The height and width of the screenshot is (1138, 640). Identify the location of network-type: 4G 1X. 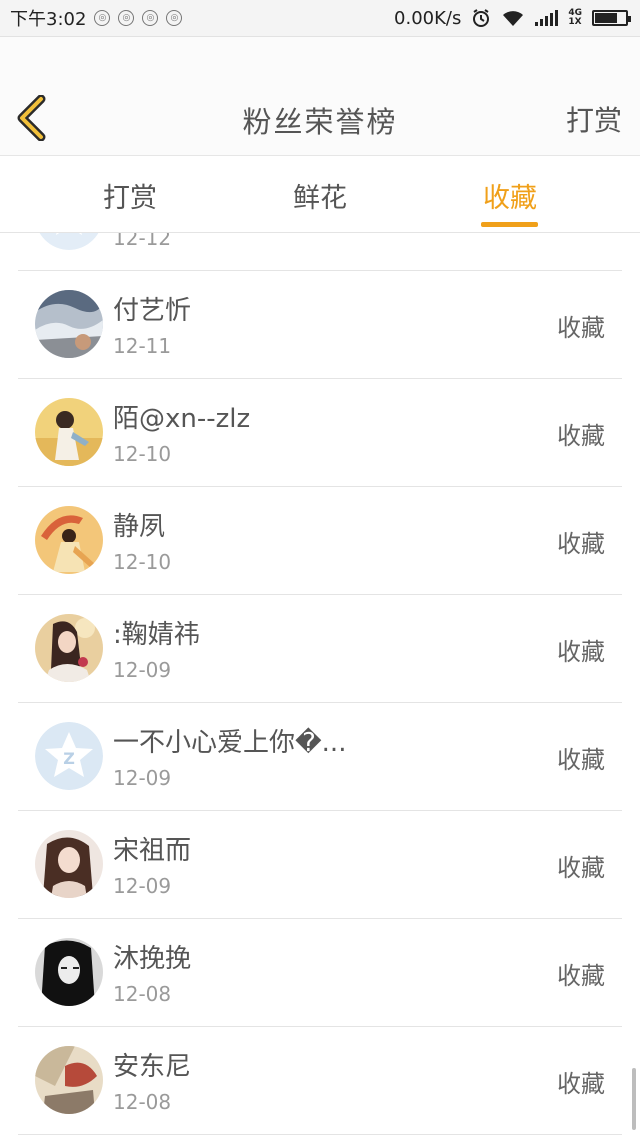
(575, 18).